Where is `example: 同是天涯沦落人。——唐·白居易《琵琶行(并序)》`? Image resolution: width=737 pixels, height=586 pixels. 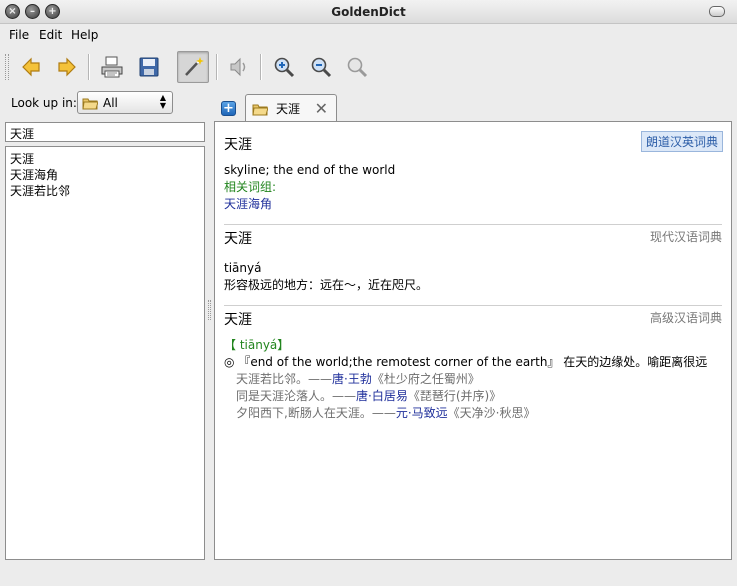
example: 同是天涯沦落人。——唐·白居易《琵琶行(并序)》 is located at coordinates (473, 396).